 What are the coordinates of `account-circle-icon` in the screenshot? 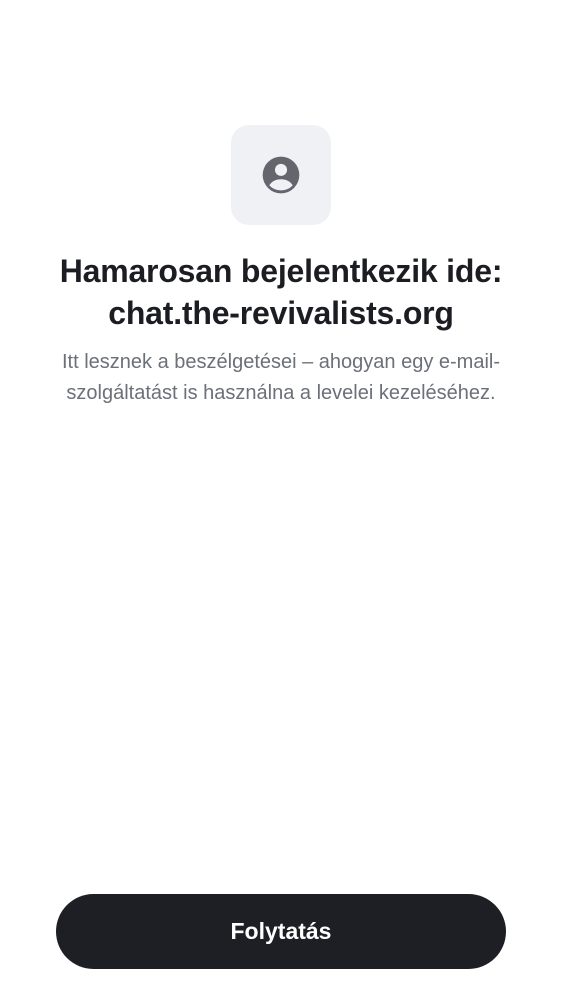 It's located at (281, 175).